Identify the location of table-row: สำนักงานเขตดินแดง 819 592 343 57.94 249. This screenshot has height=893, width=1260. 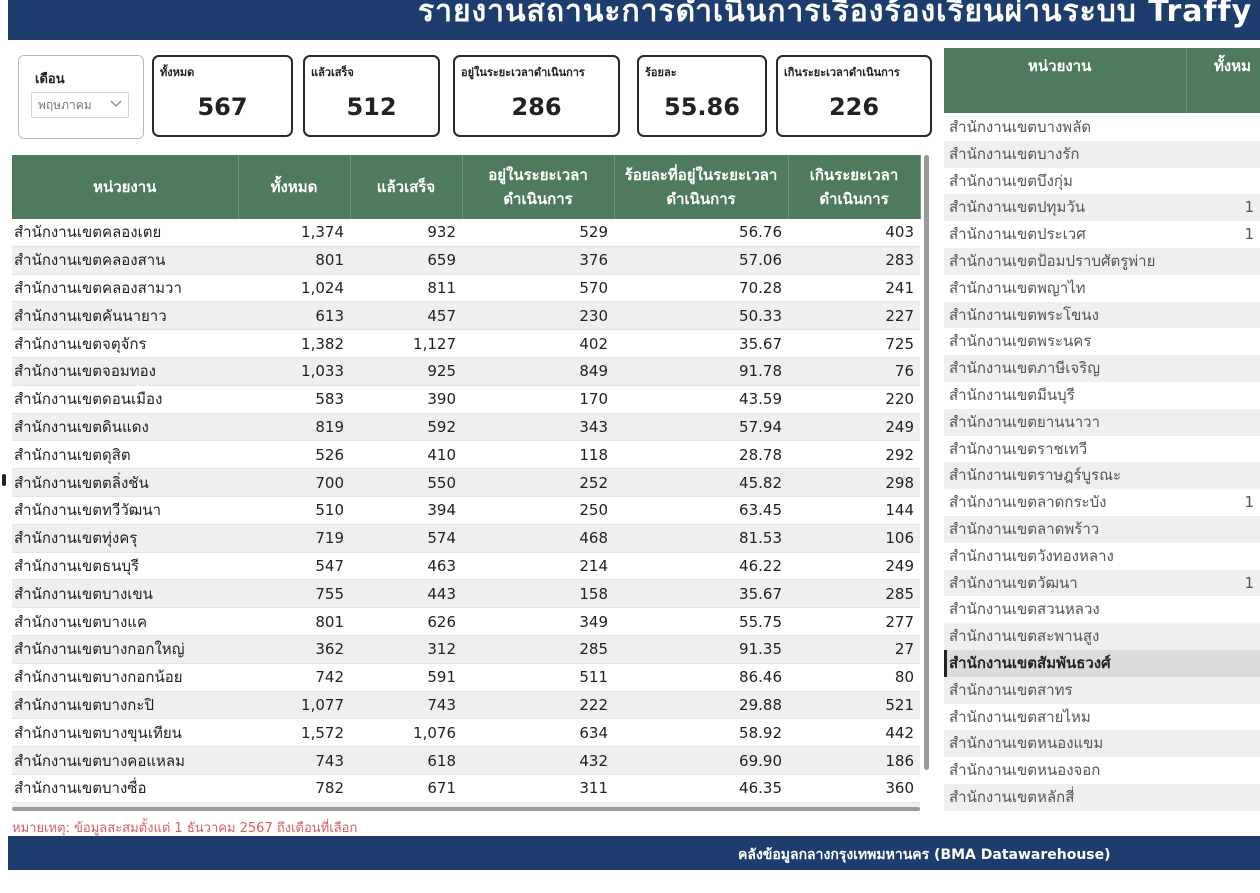
(466, 427).